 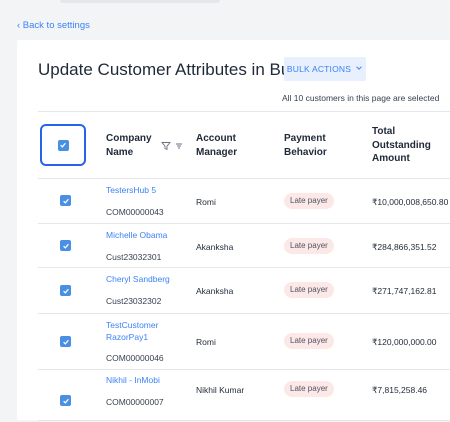 What do you see at coordinates (404, 342) in the screenshot?
I see `outstanding-amount: ₹120,000,000.00` at bounding box center [404, 342].